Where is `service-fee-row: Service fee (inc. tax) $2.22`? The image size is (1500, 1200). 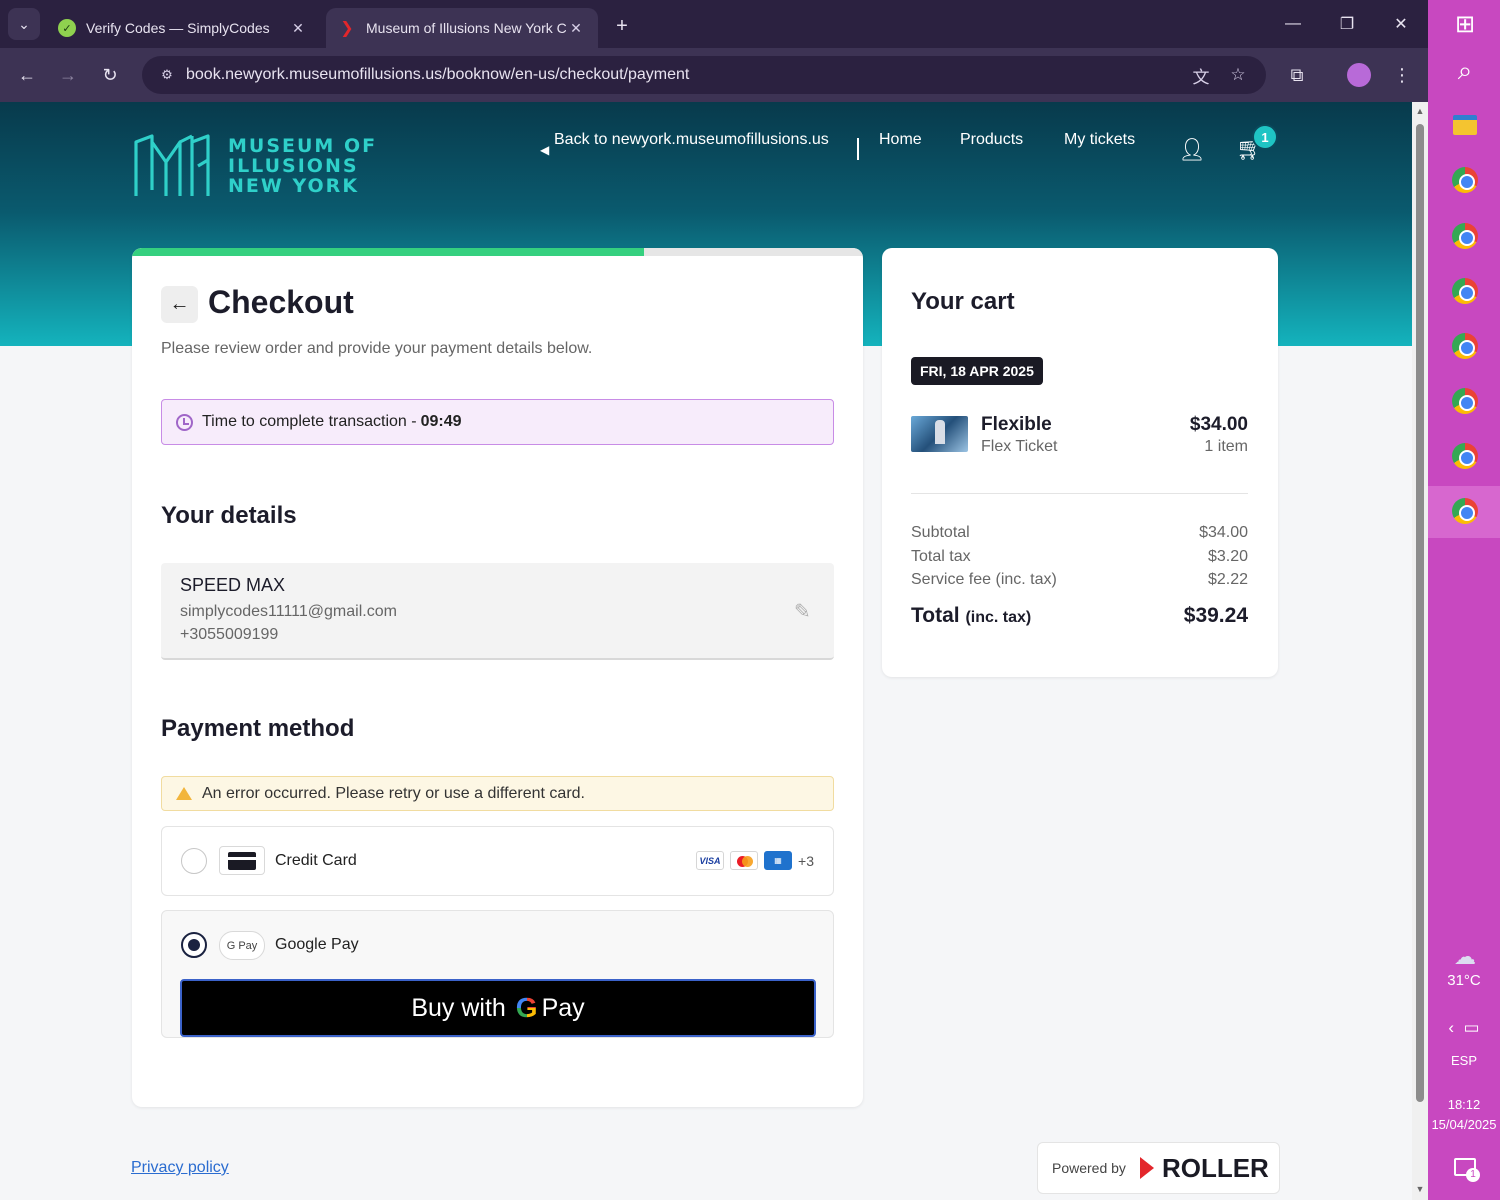 service-fee-row: Service fee (inc. tax) $2.22 is located at coordinates (1079, 580).